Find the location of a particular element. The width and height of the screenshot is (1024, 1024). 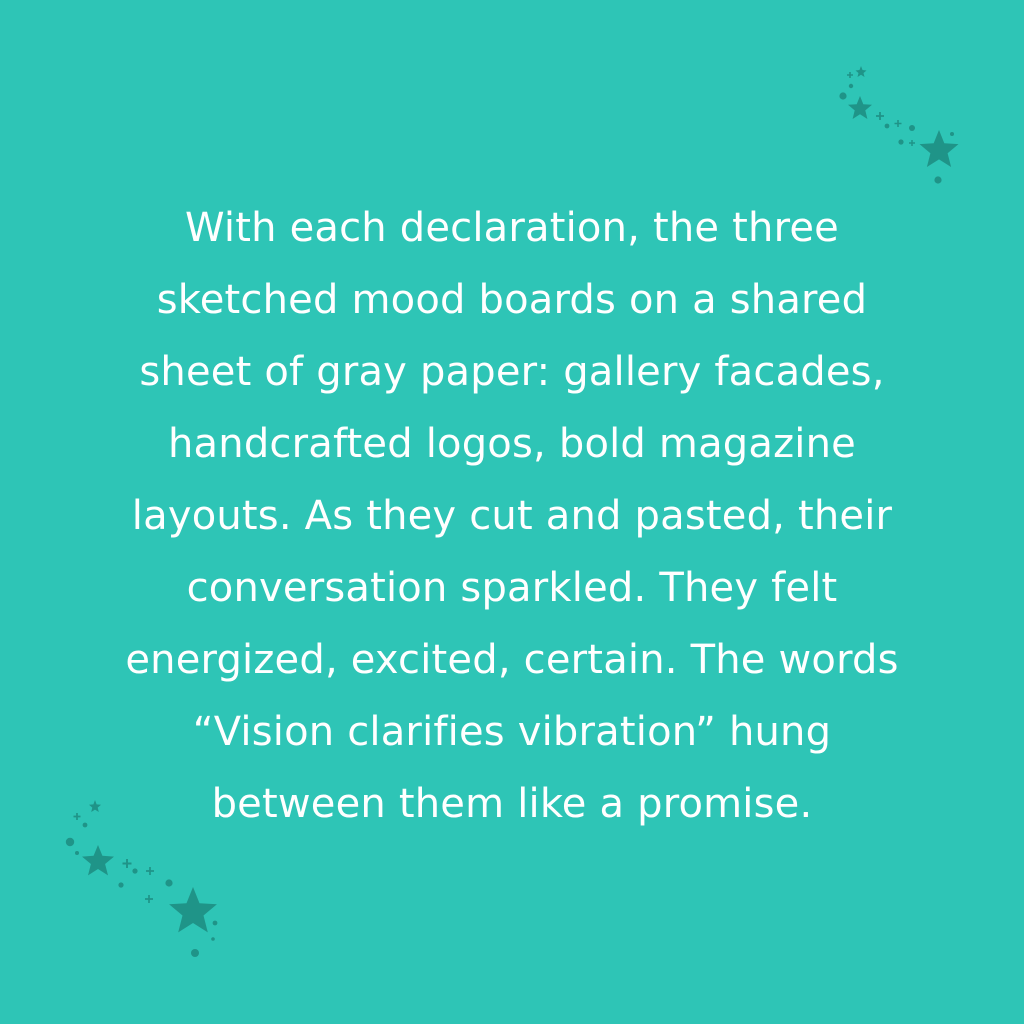

text-line: handcrafted logos, bold magazine is located at coordinates (512, 444).